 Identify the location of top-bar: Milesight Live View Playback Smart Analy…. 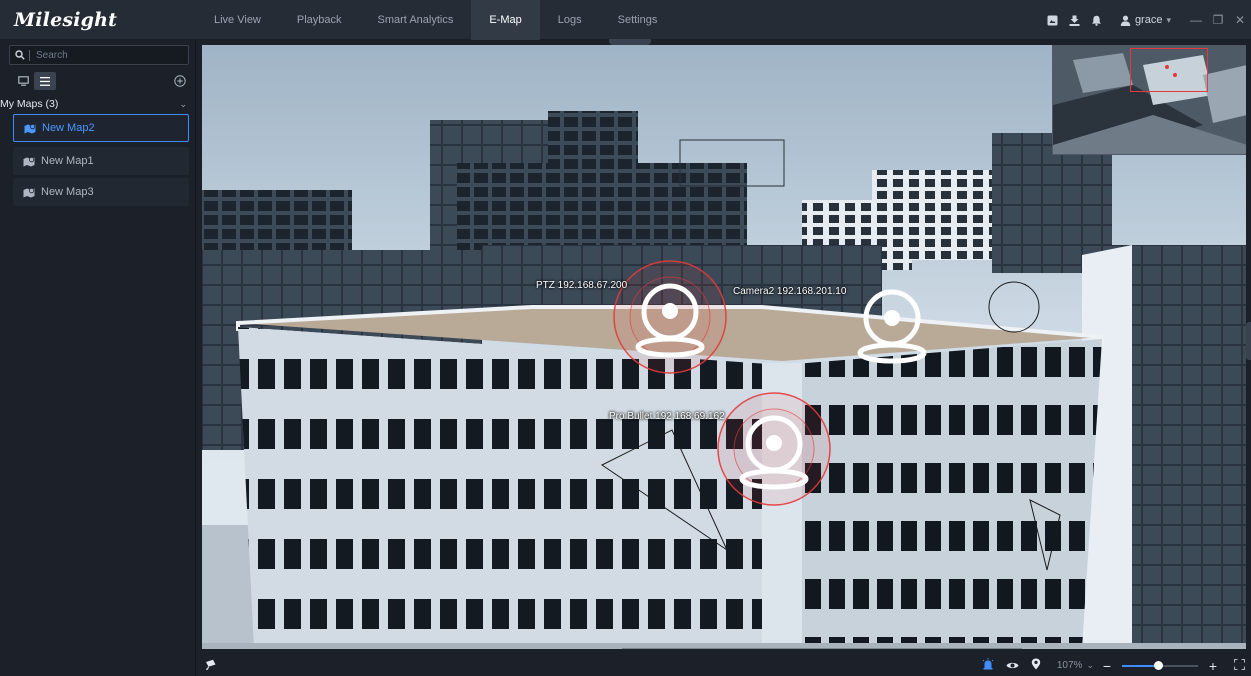
(625, 20).